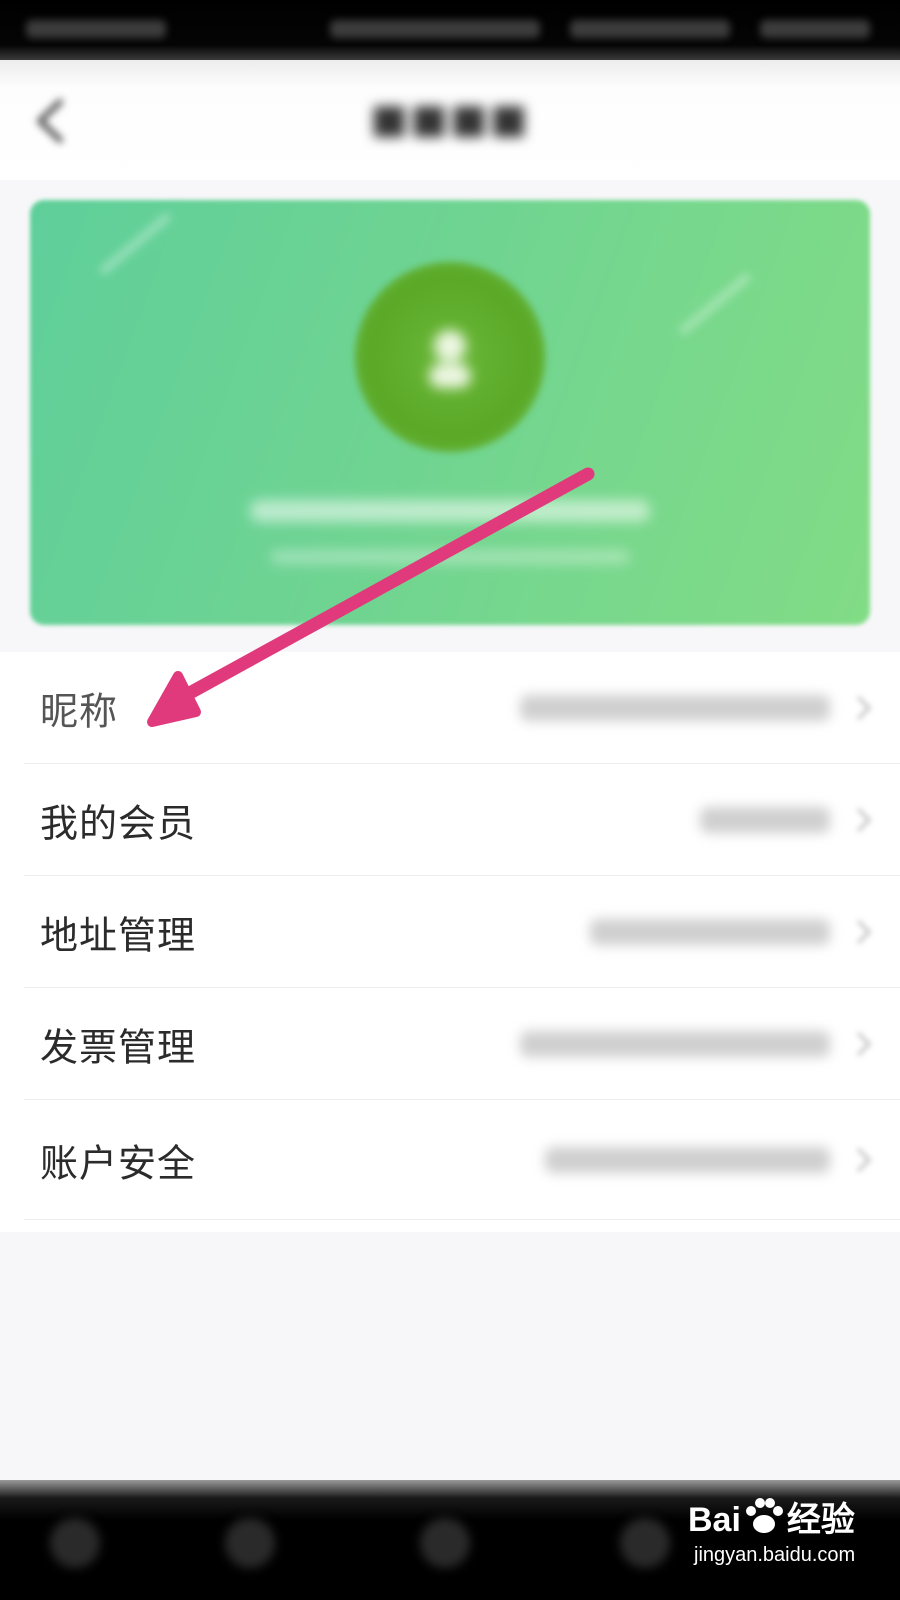 The height and width of the screenshot is (1600, 900). Describe the element at coordinates (96, 29) in the screenshot. I see `carrier-blur` at that location.